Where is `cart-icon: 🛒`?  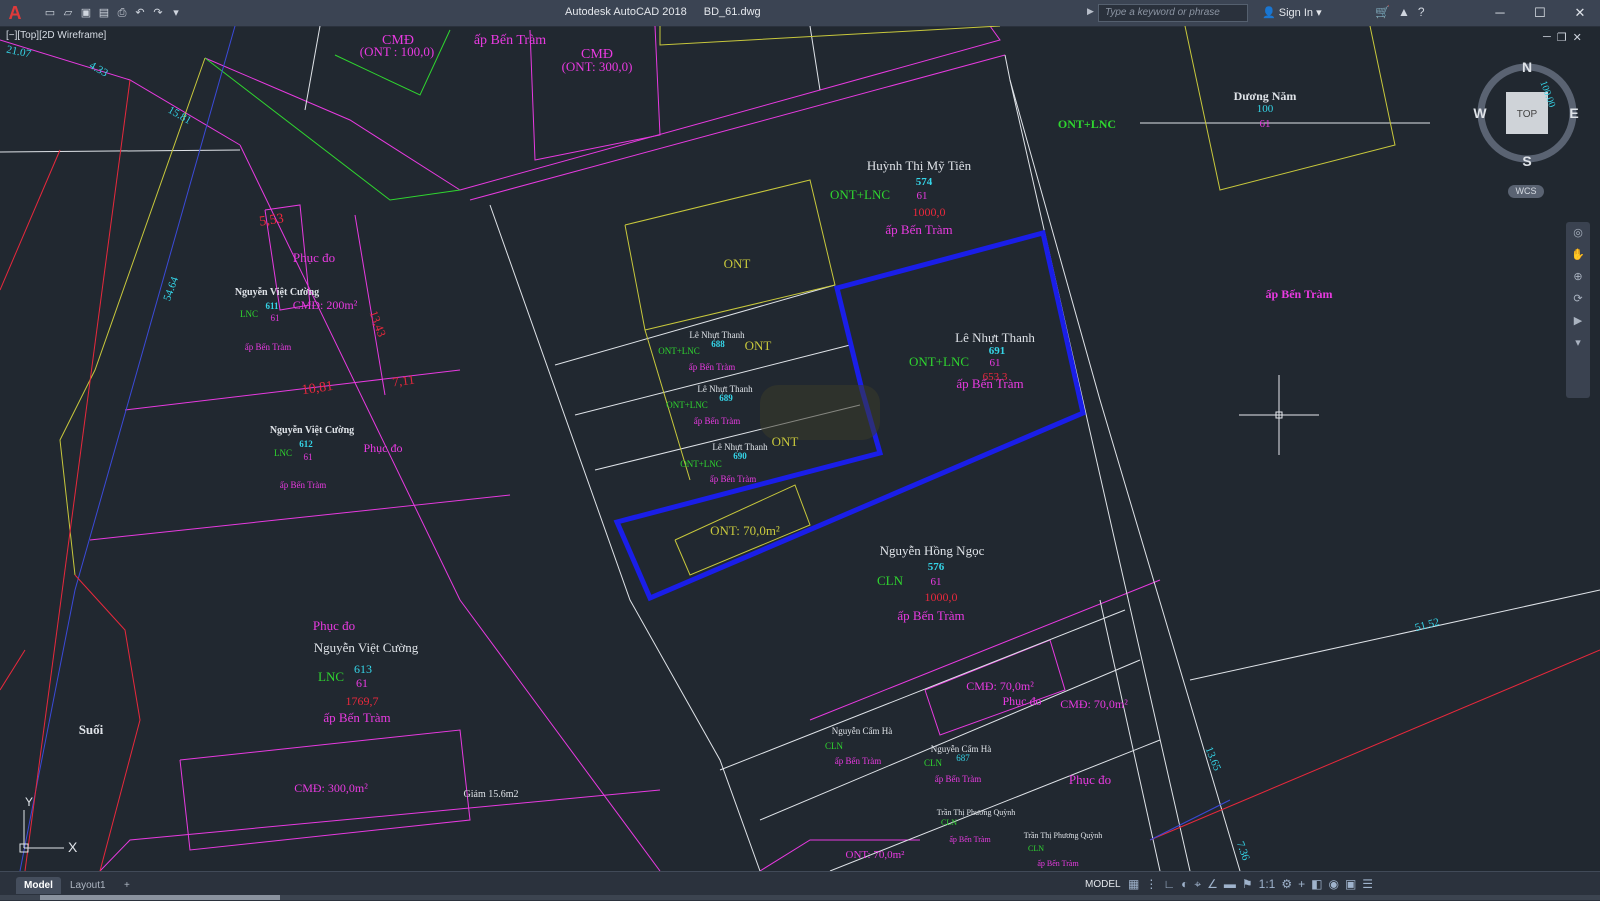 cart-icon: 🛒 is located at coordinates (1382, 12).